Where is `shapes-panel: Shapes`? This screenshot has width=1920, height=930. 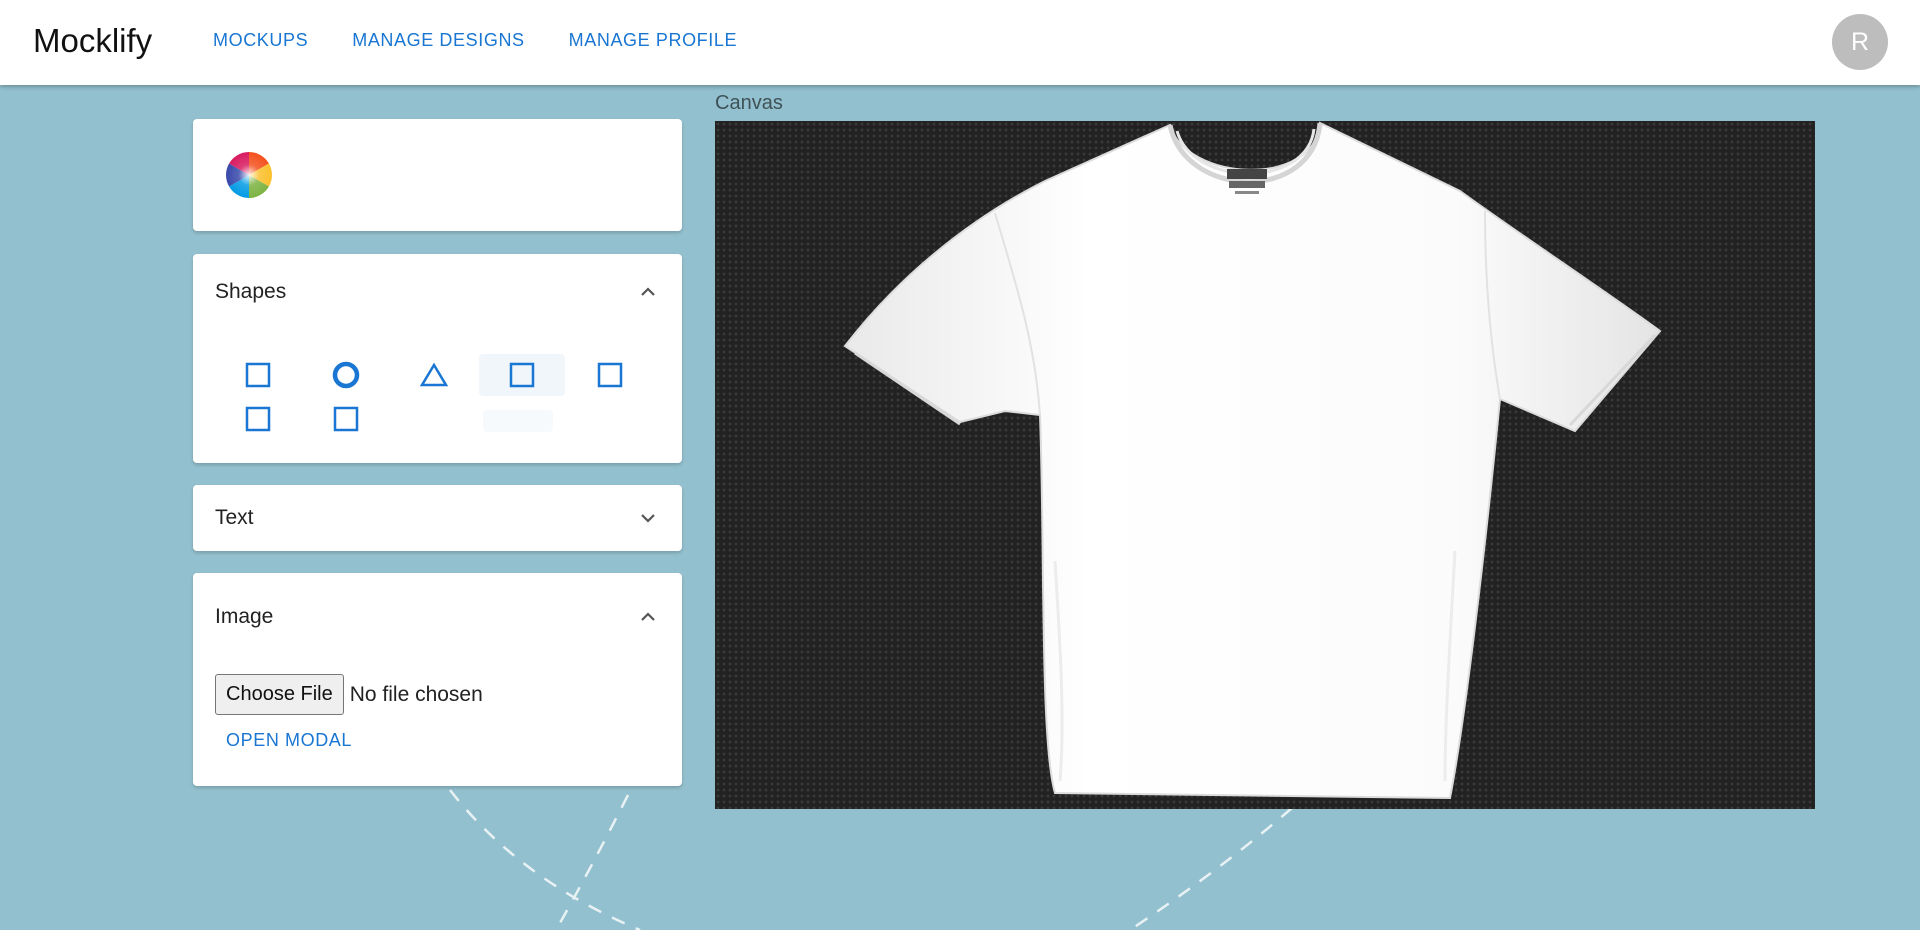 shapes-panel: Shapes is located at coordinates (437, 358).